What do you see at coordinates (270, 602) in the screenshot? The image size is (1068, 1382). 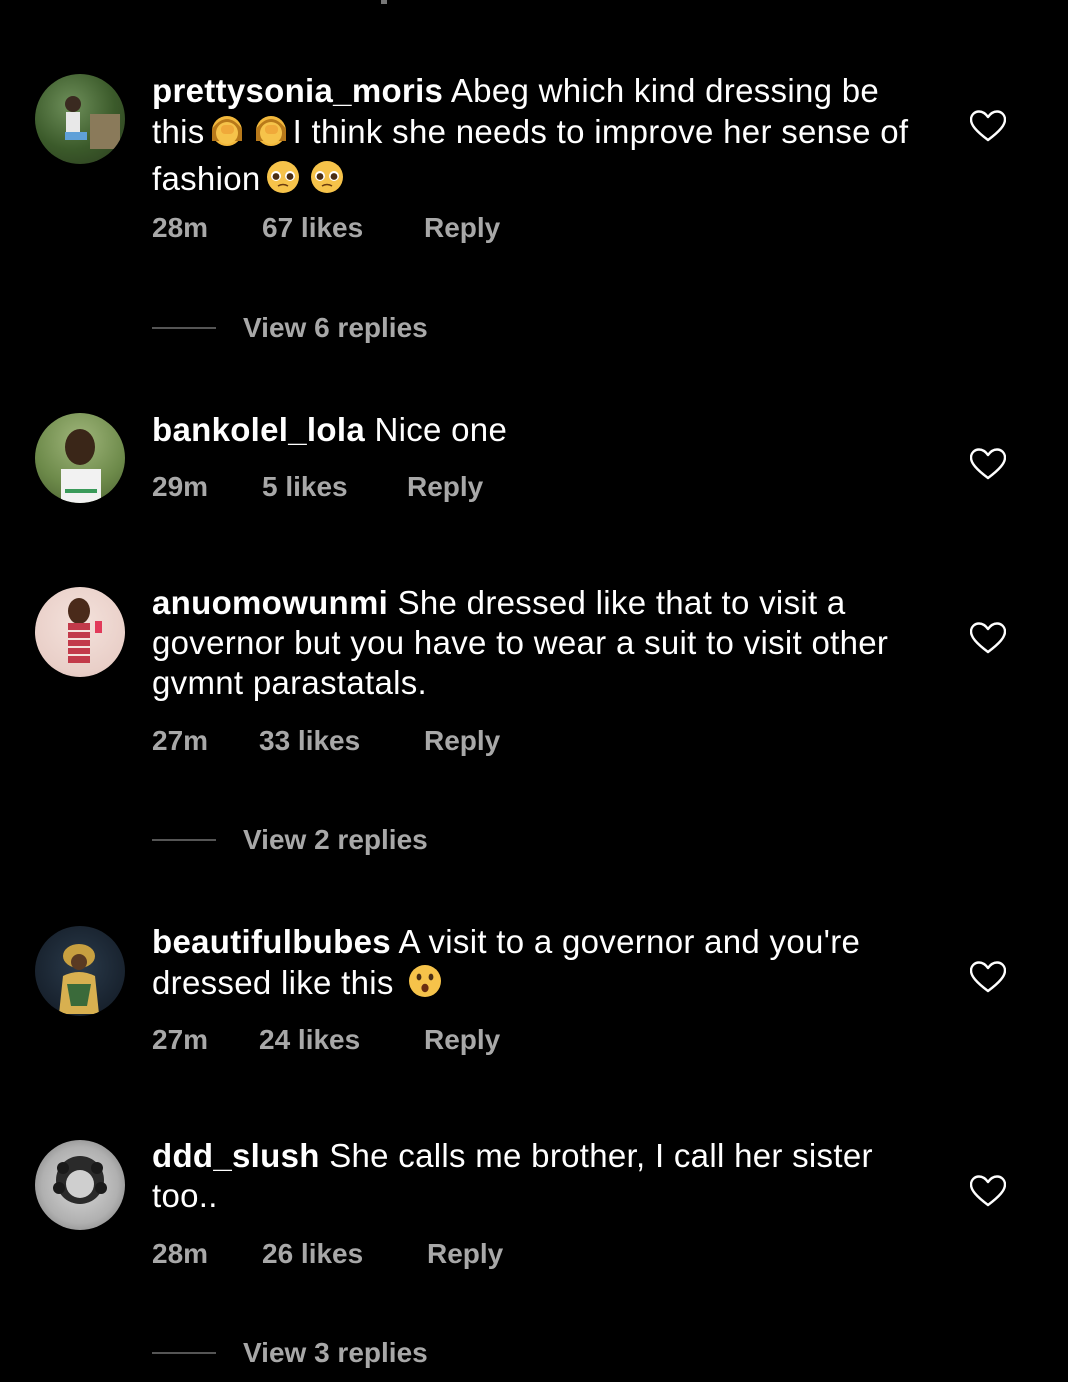 I see `comment-username: anuomowunmi` at bounding box center [270, 602].